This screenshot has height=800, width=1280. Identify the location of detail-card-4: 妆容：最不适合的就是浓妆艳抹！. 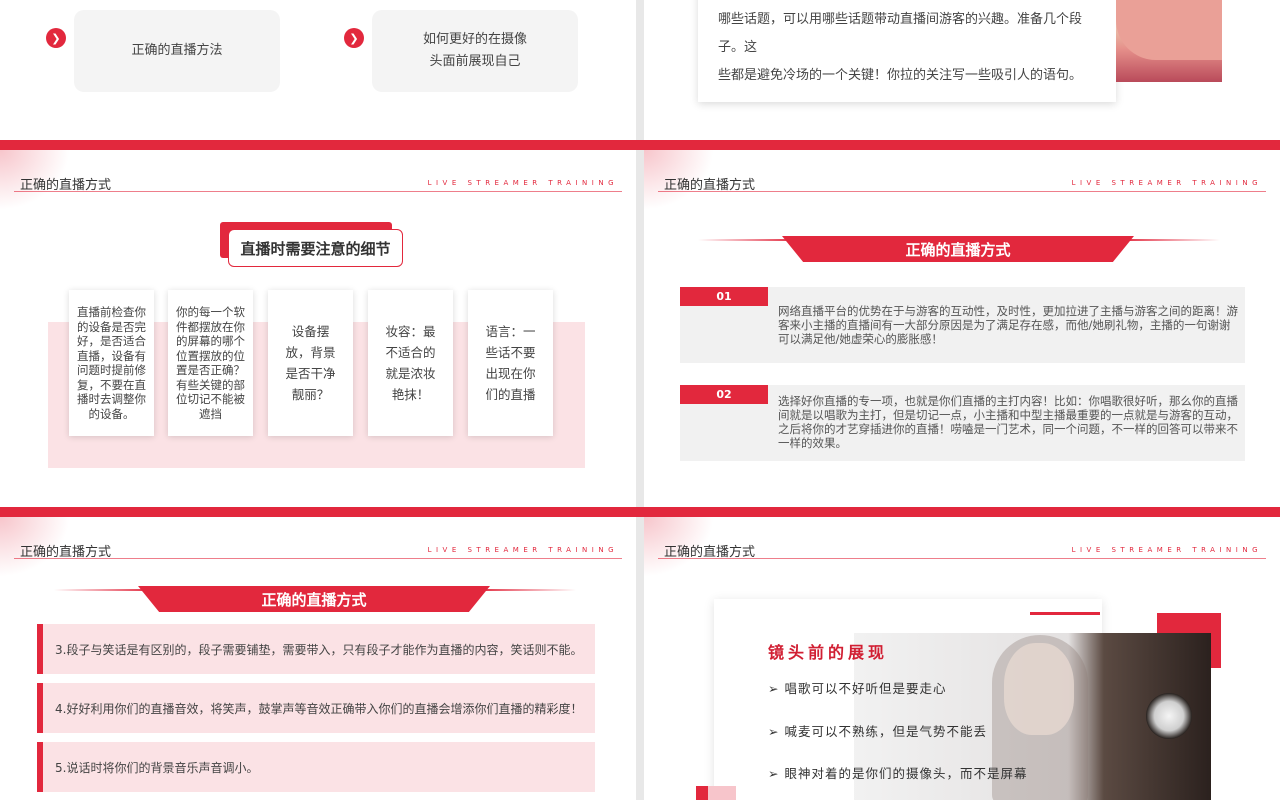
(410, 363).